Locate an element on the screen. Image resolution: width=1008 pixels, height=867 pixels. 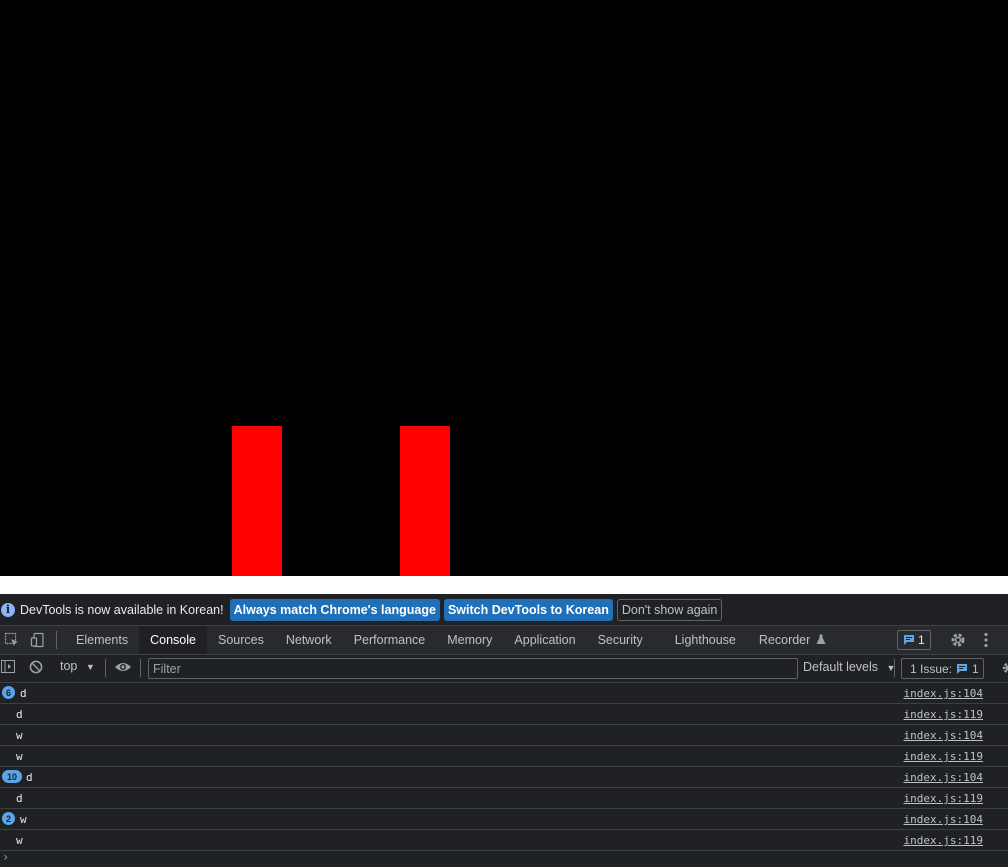
tab-console: Console is located at coordinates (173, 640).